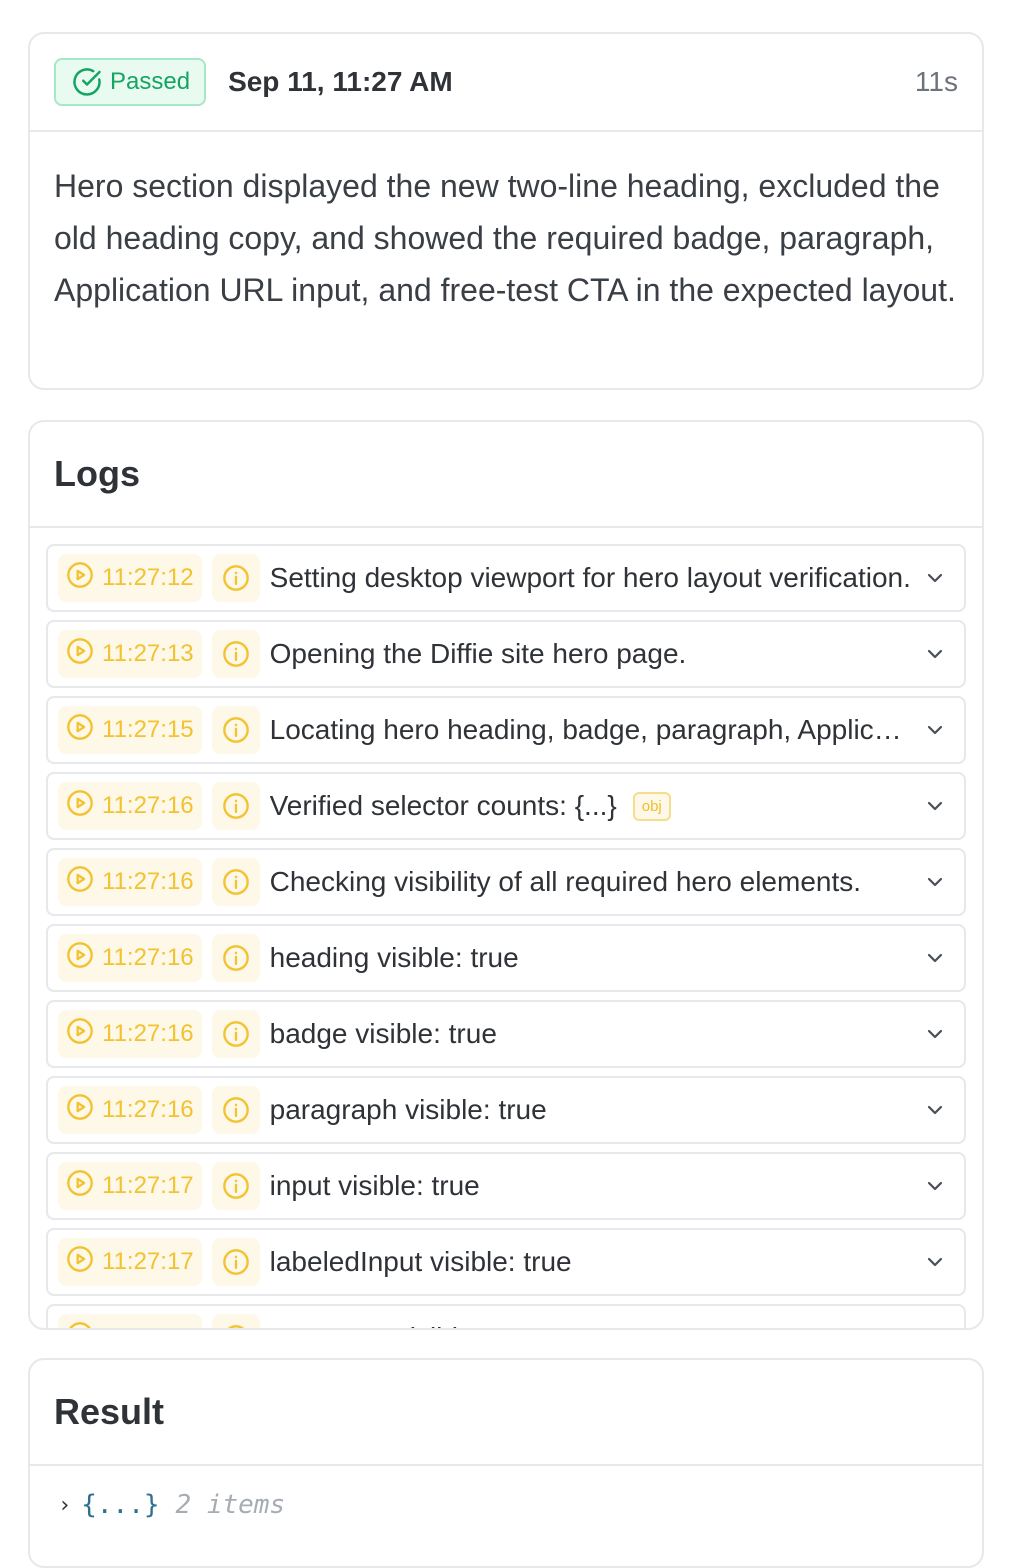 The width and height of the screenshot is (1020, 1568). What do you see at coordinates (340, 81) in the screenshot?
I see `run-date: Sep 11, 11:27 AM` at bounding box center [340, 81].